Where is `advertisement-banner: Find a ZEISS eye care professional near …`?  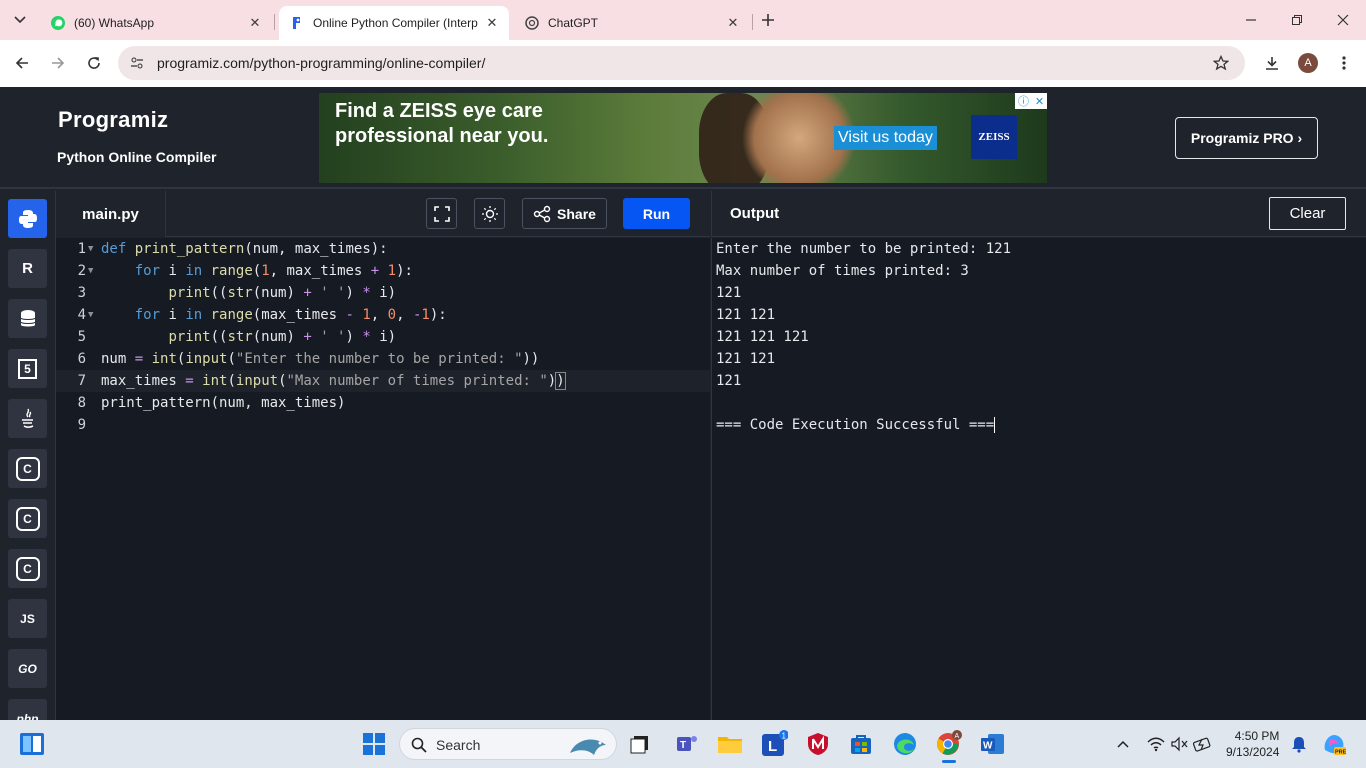
advertisement-banner: Find a ZEISS eye care professional near … is located at coordinates (683, 138).